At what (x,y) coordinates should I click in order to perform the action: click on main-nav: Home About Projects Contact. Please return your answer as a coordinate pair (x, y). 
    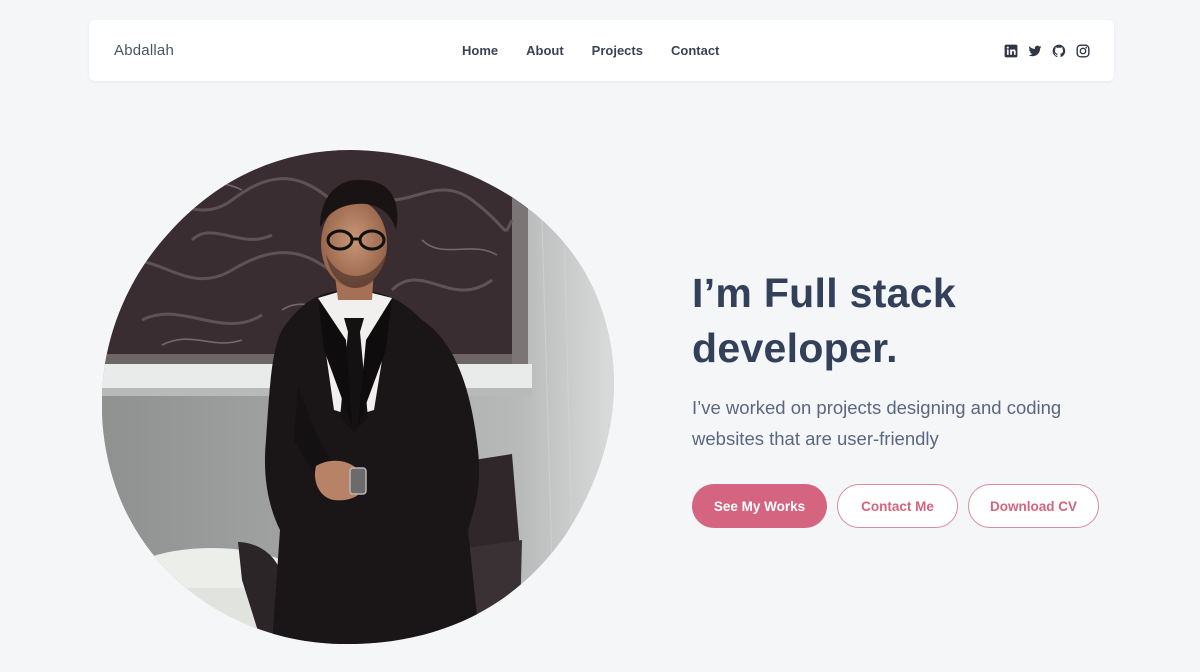
    Looking at the image, I should click on (590, 50).